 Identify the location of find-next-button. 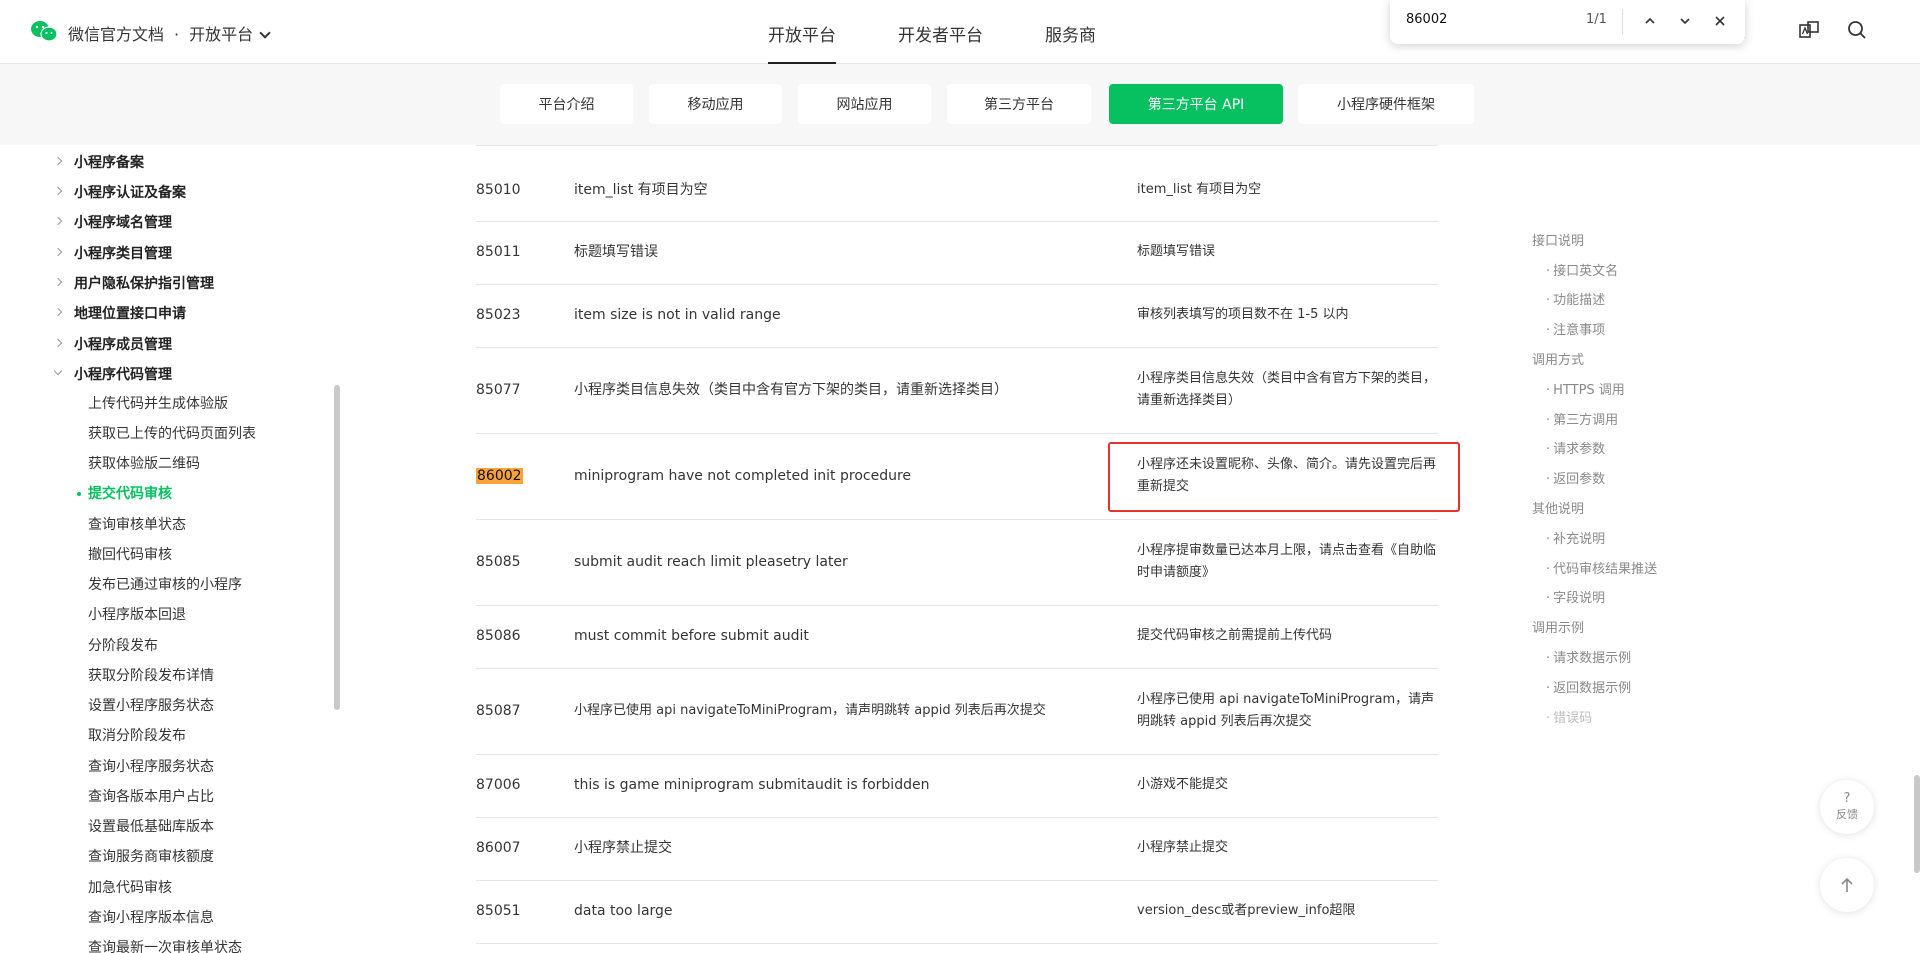
(1685, 21).